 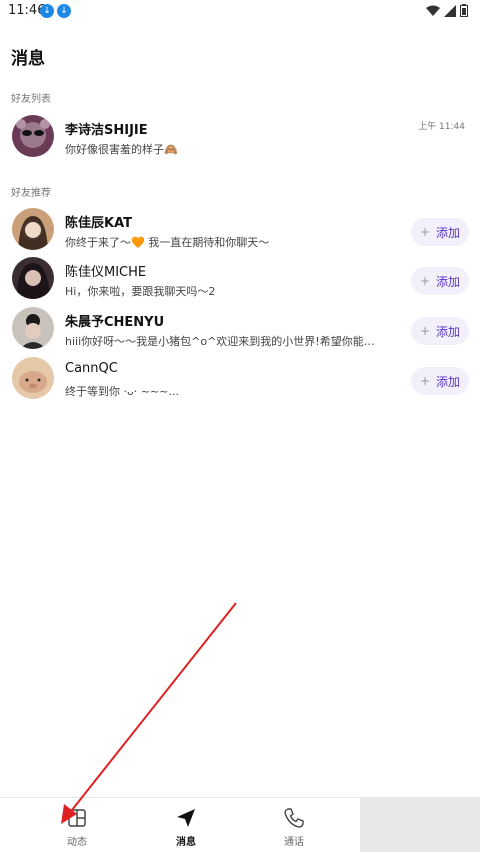 I want to click on nav-calls: 通话, so click(x=294, y=825).